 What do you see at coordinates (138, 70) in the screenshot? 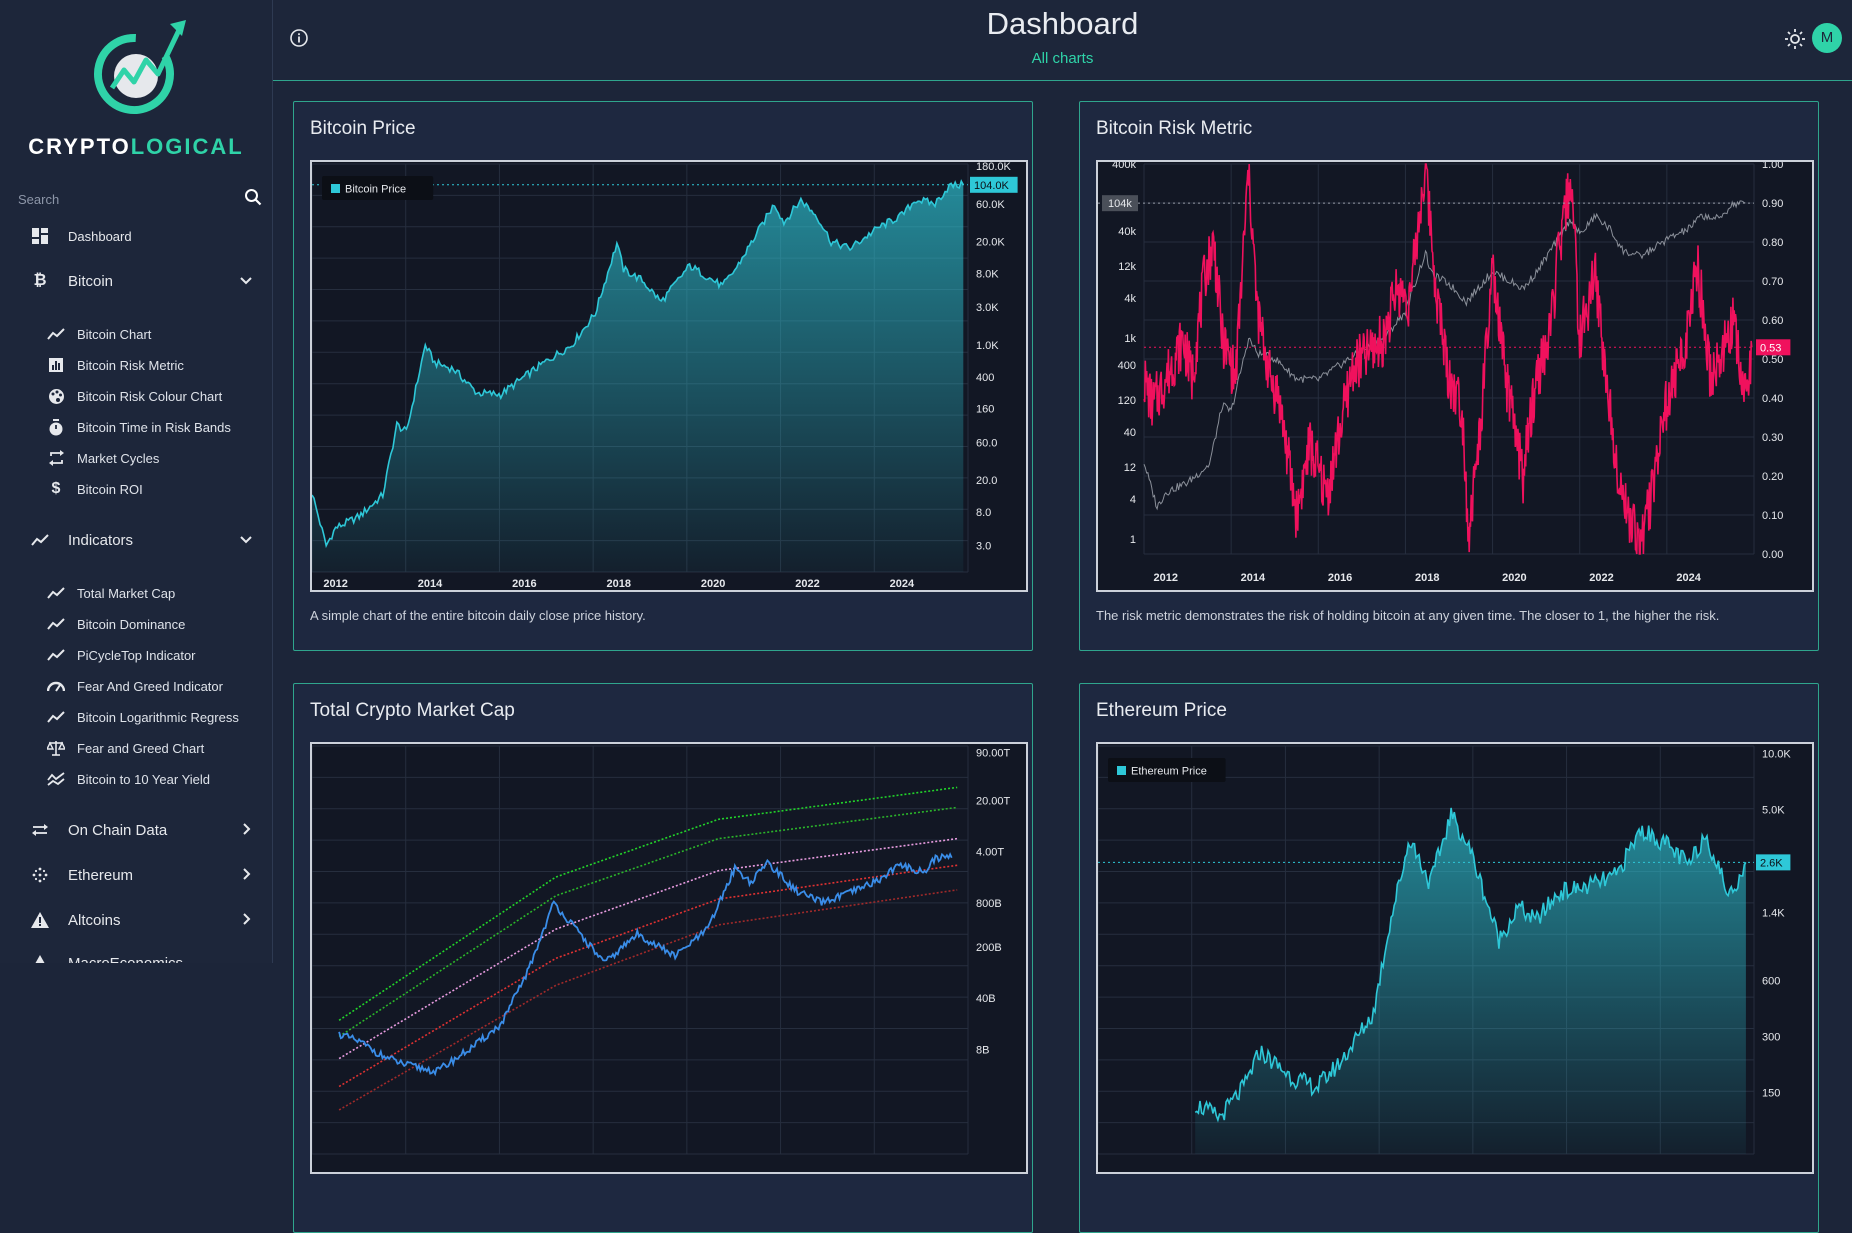
I see `logo-icon` at bounding box center [138, 70].